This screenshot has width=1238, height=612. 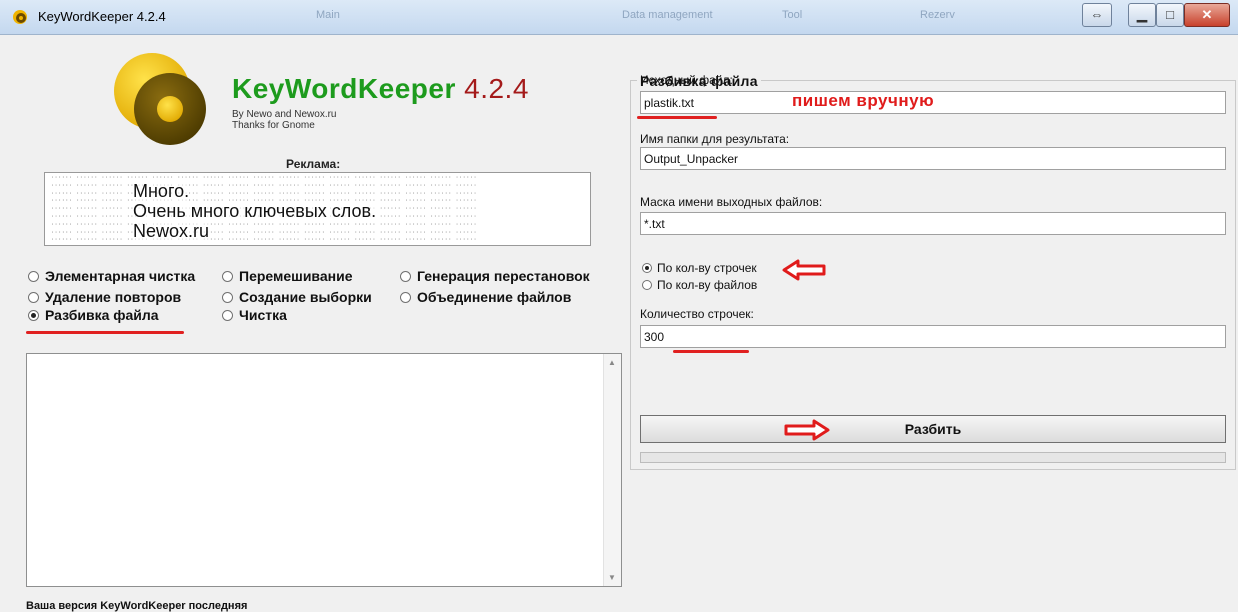 What do you see at coordinates (102, 16) in the screenshot?
I see `window-title: KeyWordKeeper 4.2.4` at bounding box center [102, 16].